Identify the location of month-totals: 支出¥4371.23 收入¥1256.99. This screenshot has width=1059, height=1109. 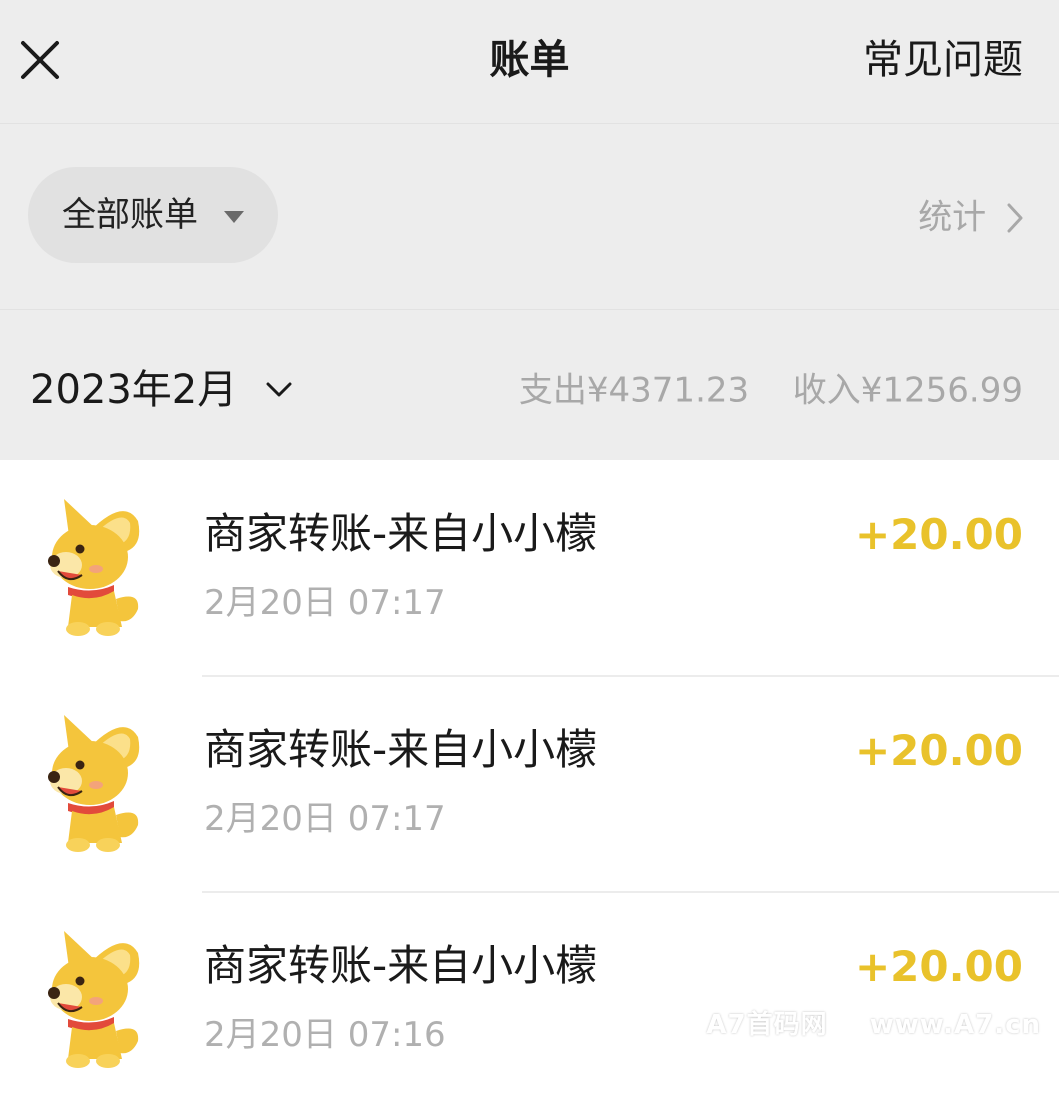
(771, 390).